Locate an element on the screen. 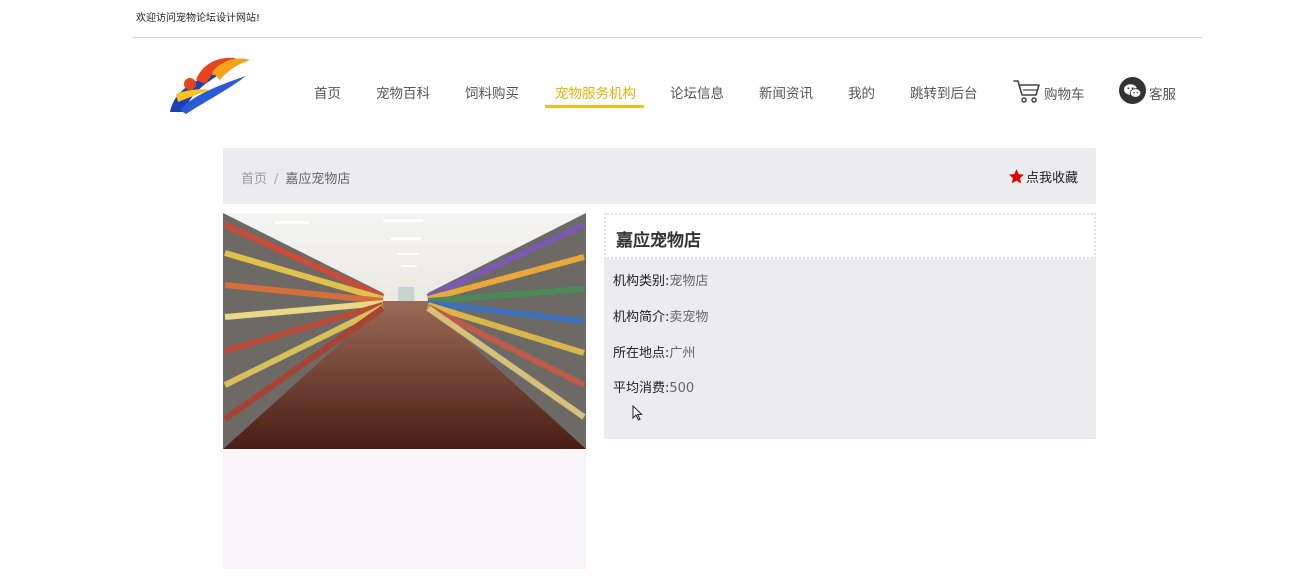 This screenshot has height=584, width=1316. info-row-category: 机构类别:宠物店 is located at coordinates (660, 279).